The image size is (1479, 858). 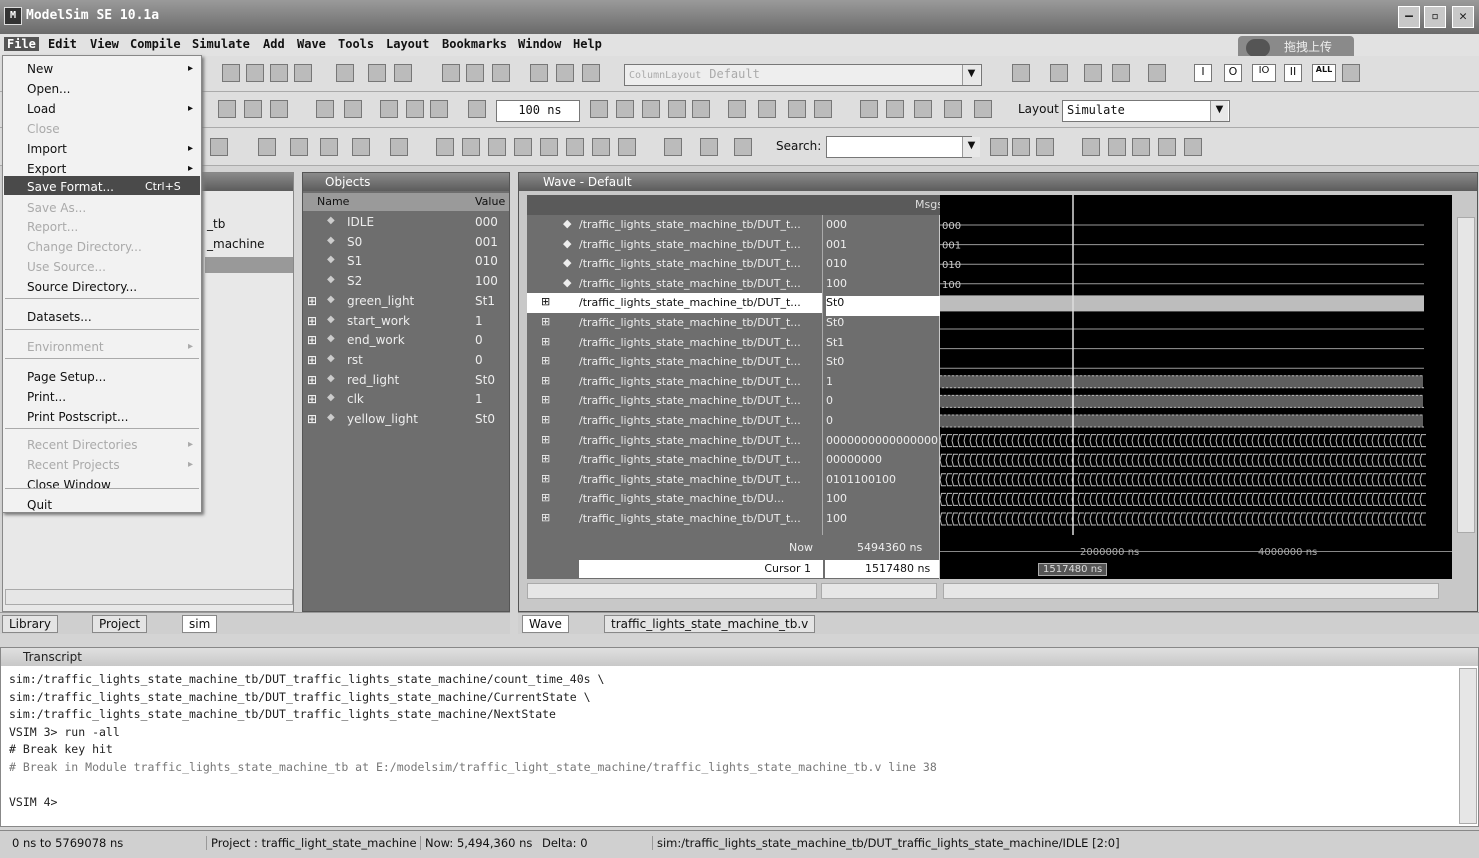 What do you see at coordinates (311, 44) in the screenshot?
I see `menu-wave: Wave` at bounding box center [311, 44].